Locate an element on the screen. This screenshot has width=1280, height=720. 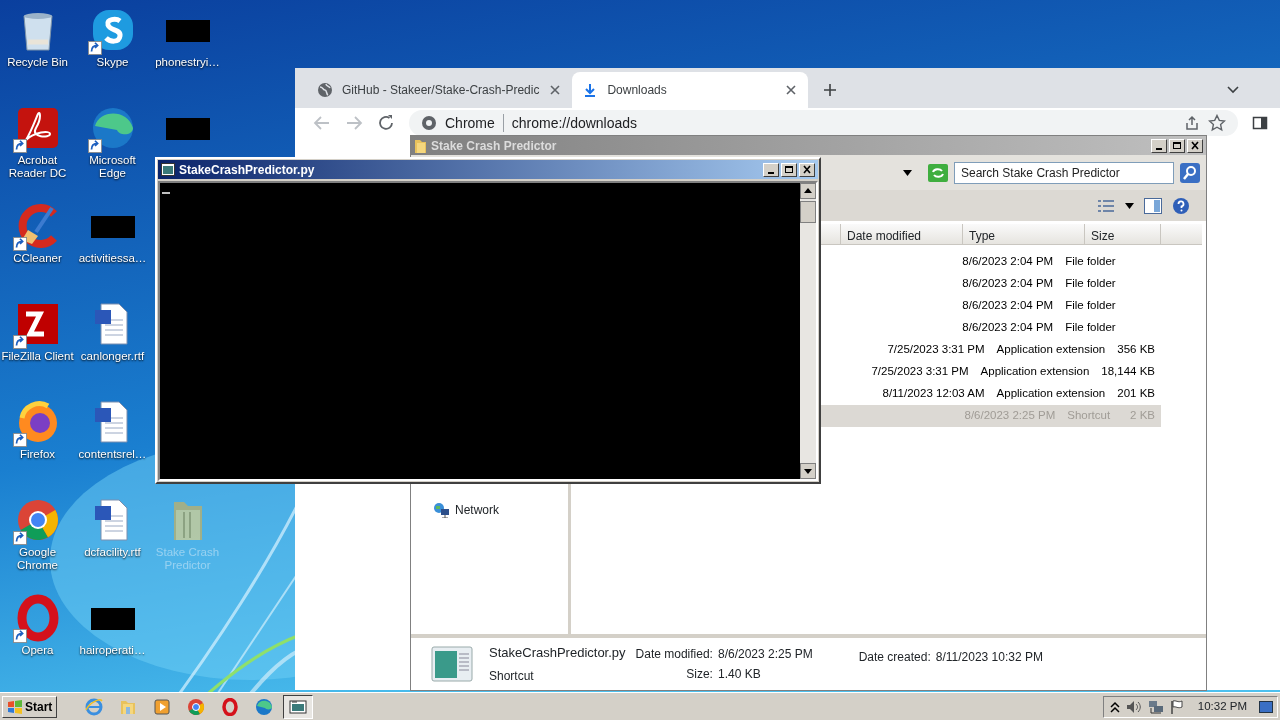
scroll-thumb is located at coordinates (808, 212).